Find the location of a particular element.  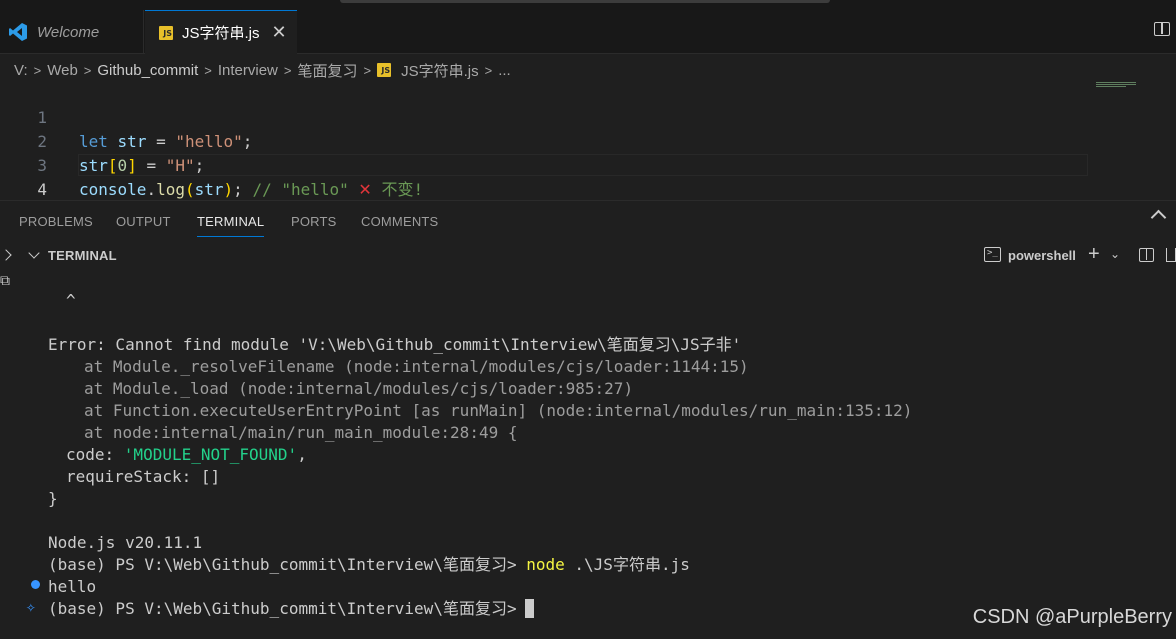

command-arg: .\JS字符串.js is located at coordinates (632, 564).